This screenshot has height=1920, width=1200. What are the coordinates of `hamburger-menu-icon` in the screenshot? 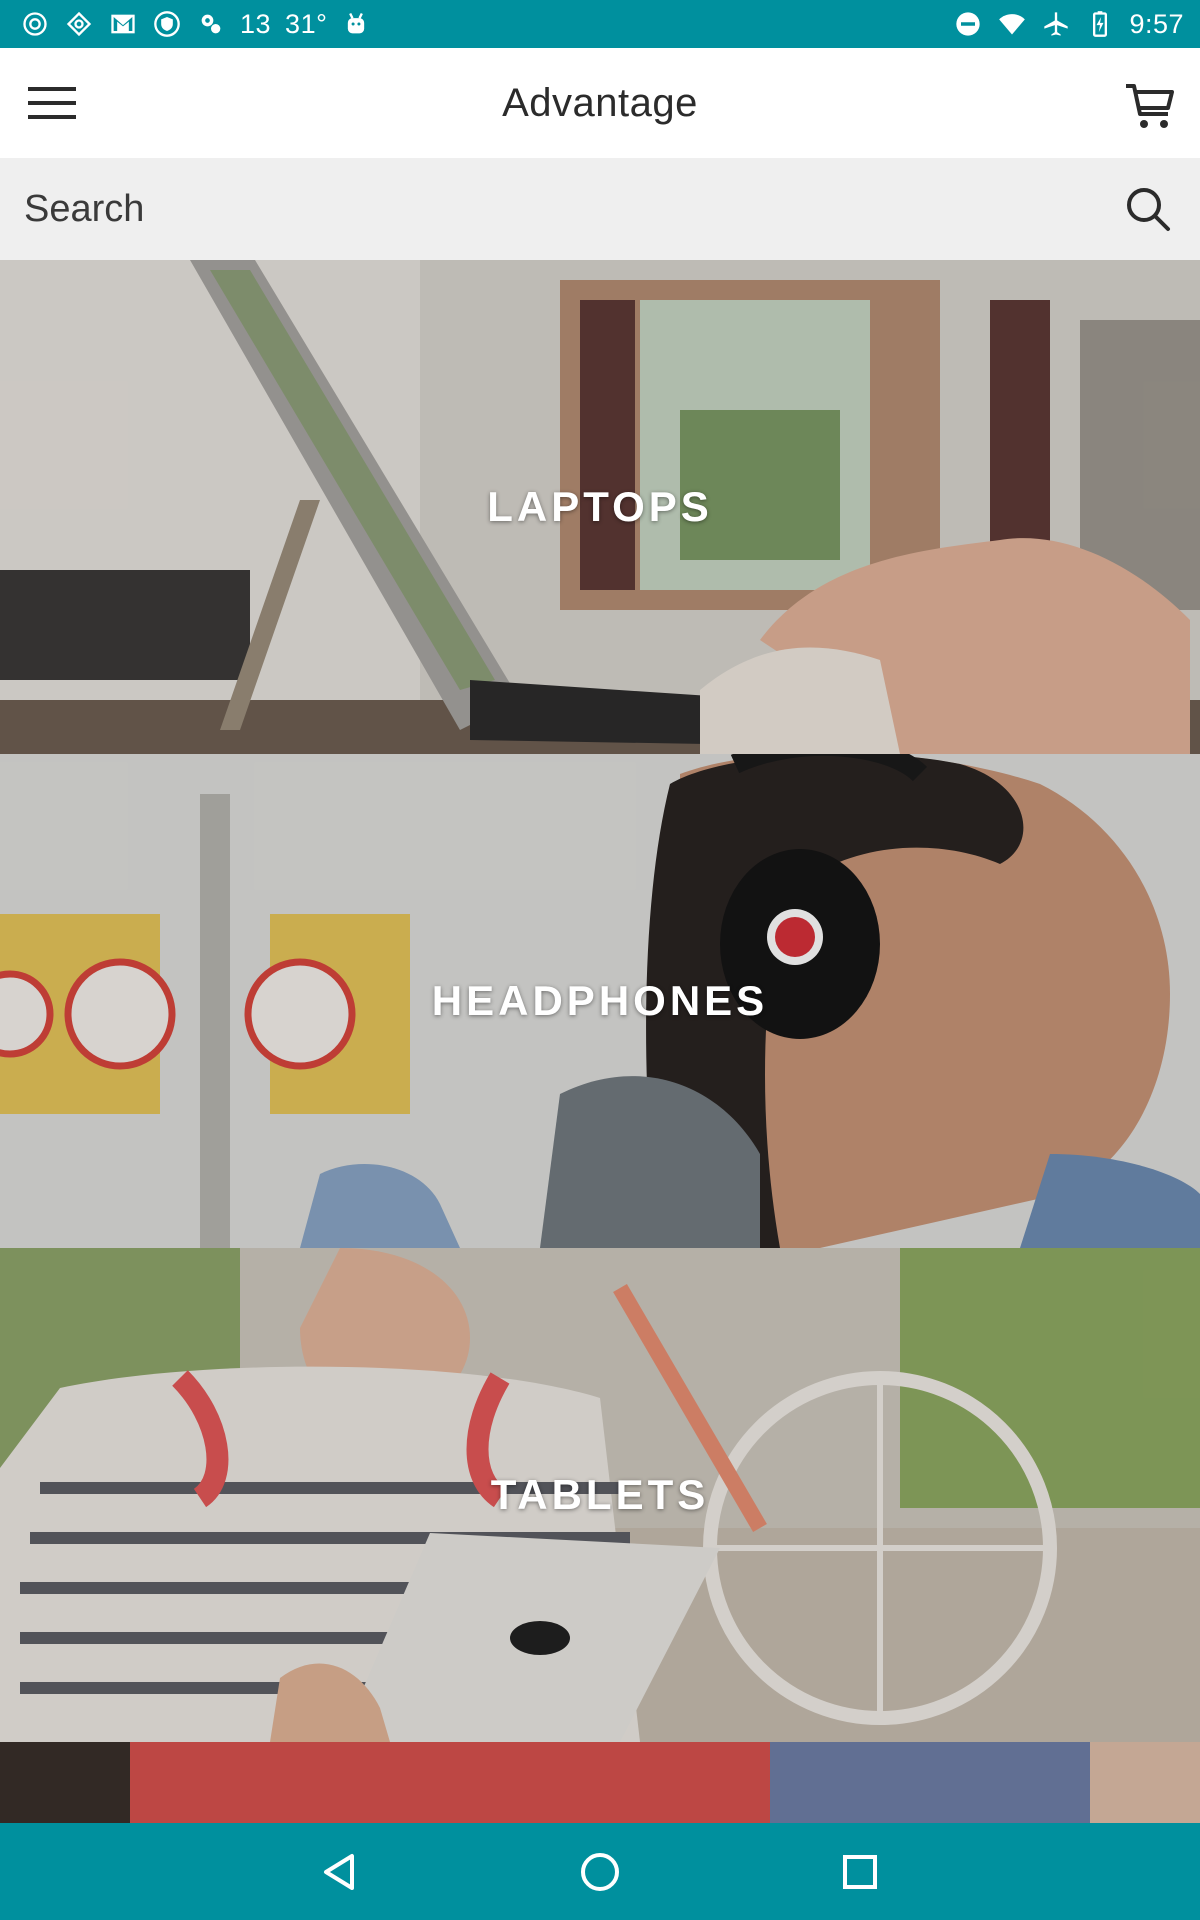 It's located at (52, 103).